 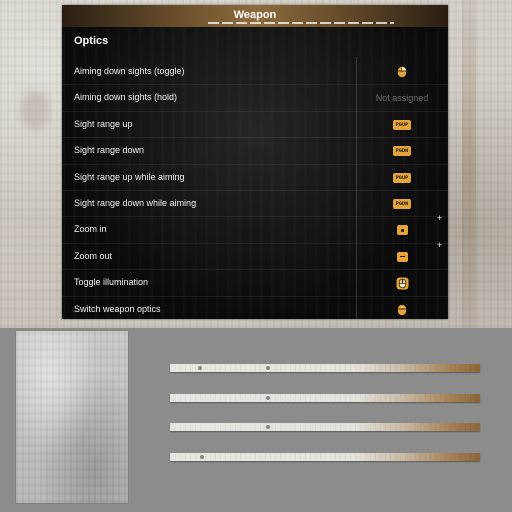 What do you see at coordinates (109, 150) in the screenshot?
I see `keybind-label: Sight range down` at bounding box center [109, 150].